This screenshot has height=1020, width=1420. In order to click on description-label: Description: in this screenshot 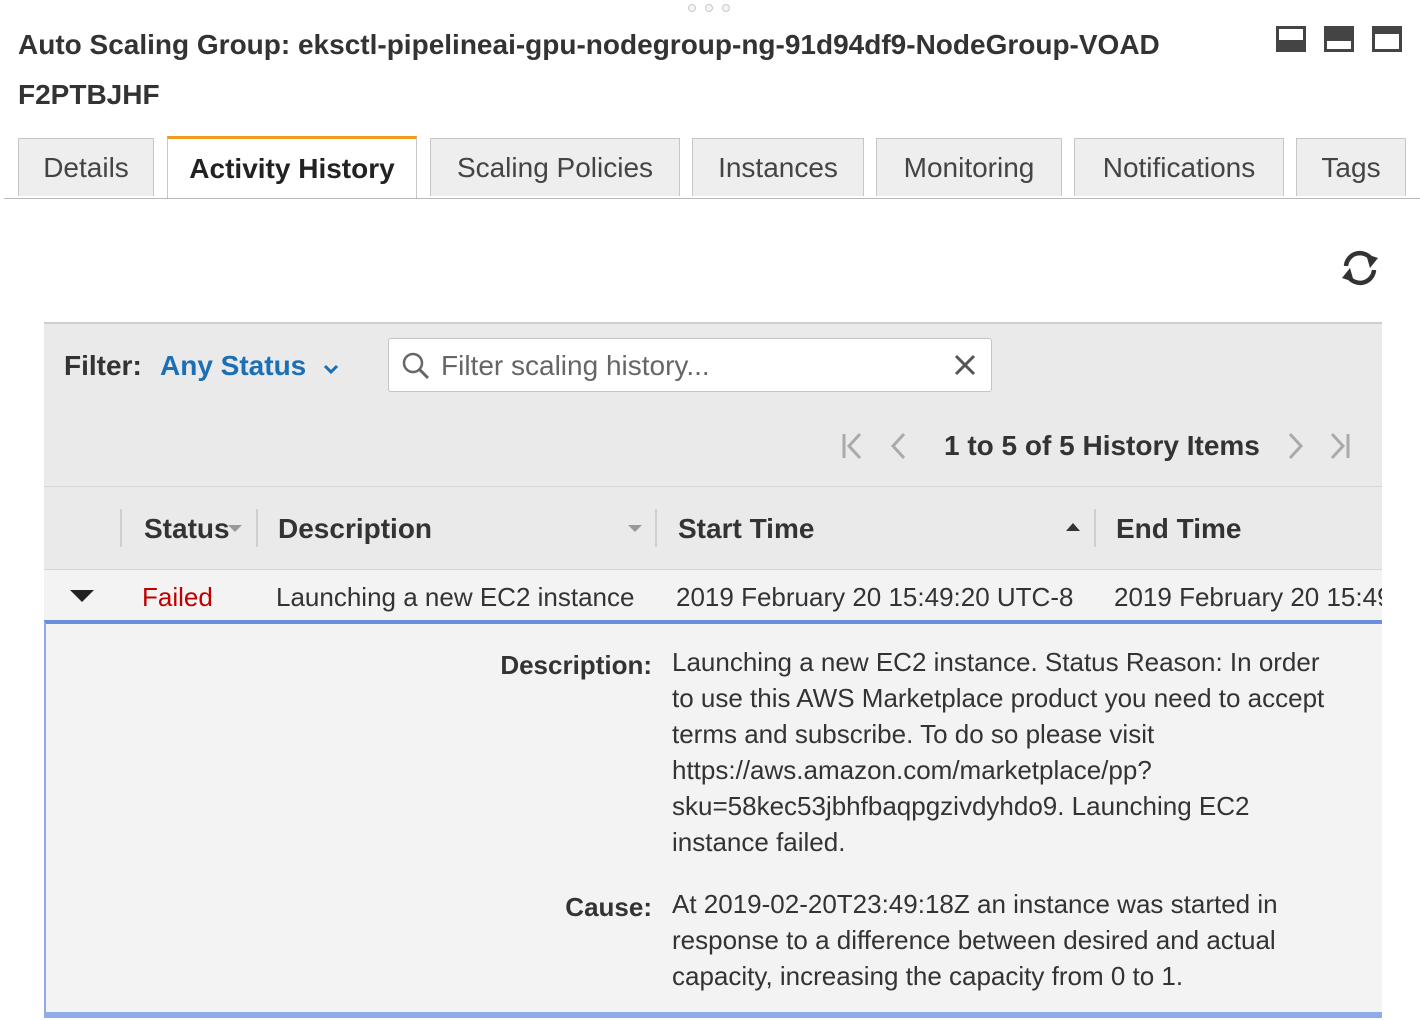, I will do `click(576, 665)`.